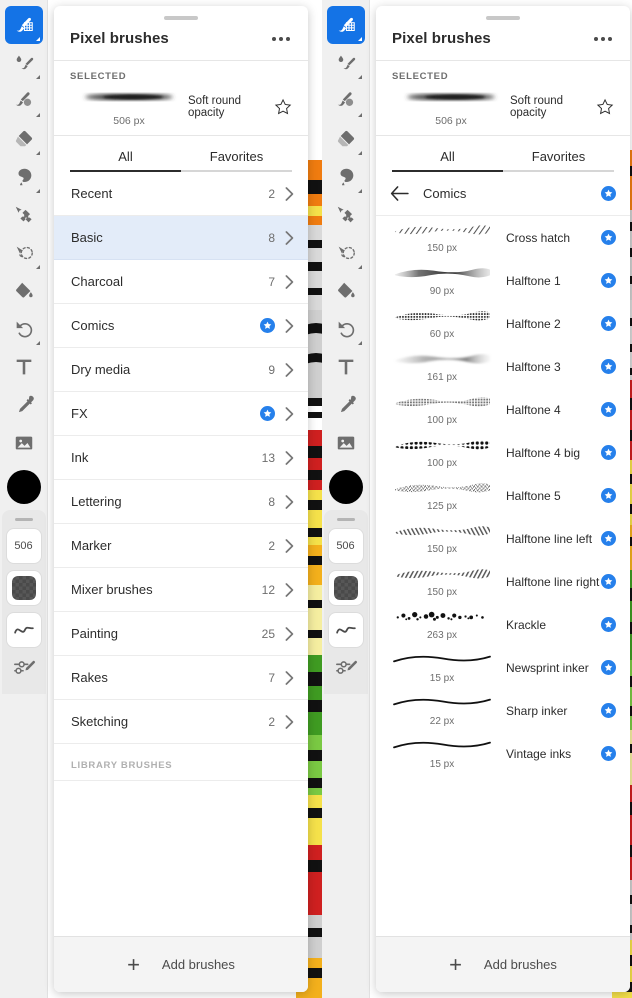 The image size is (632, 998). I want to click on tool2-pixel-brush, so click(345, 25).